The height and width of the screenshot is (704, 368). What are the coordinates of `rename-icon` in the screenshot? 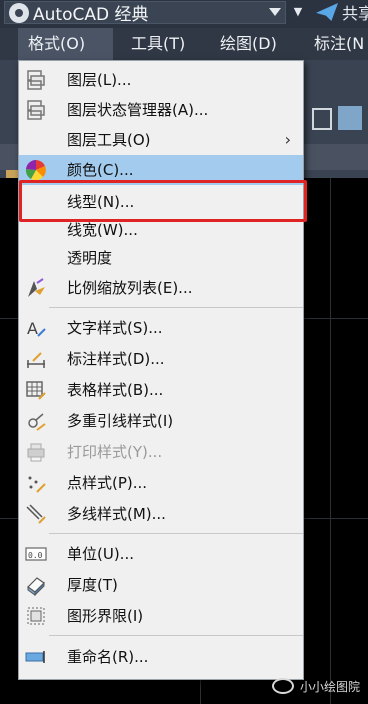 It's located at (35, 657).